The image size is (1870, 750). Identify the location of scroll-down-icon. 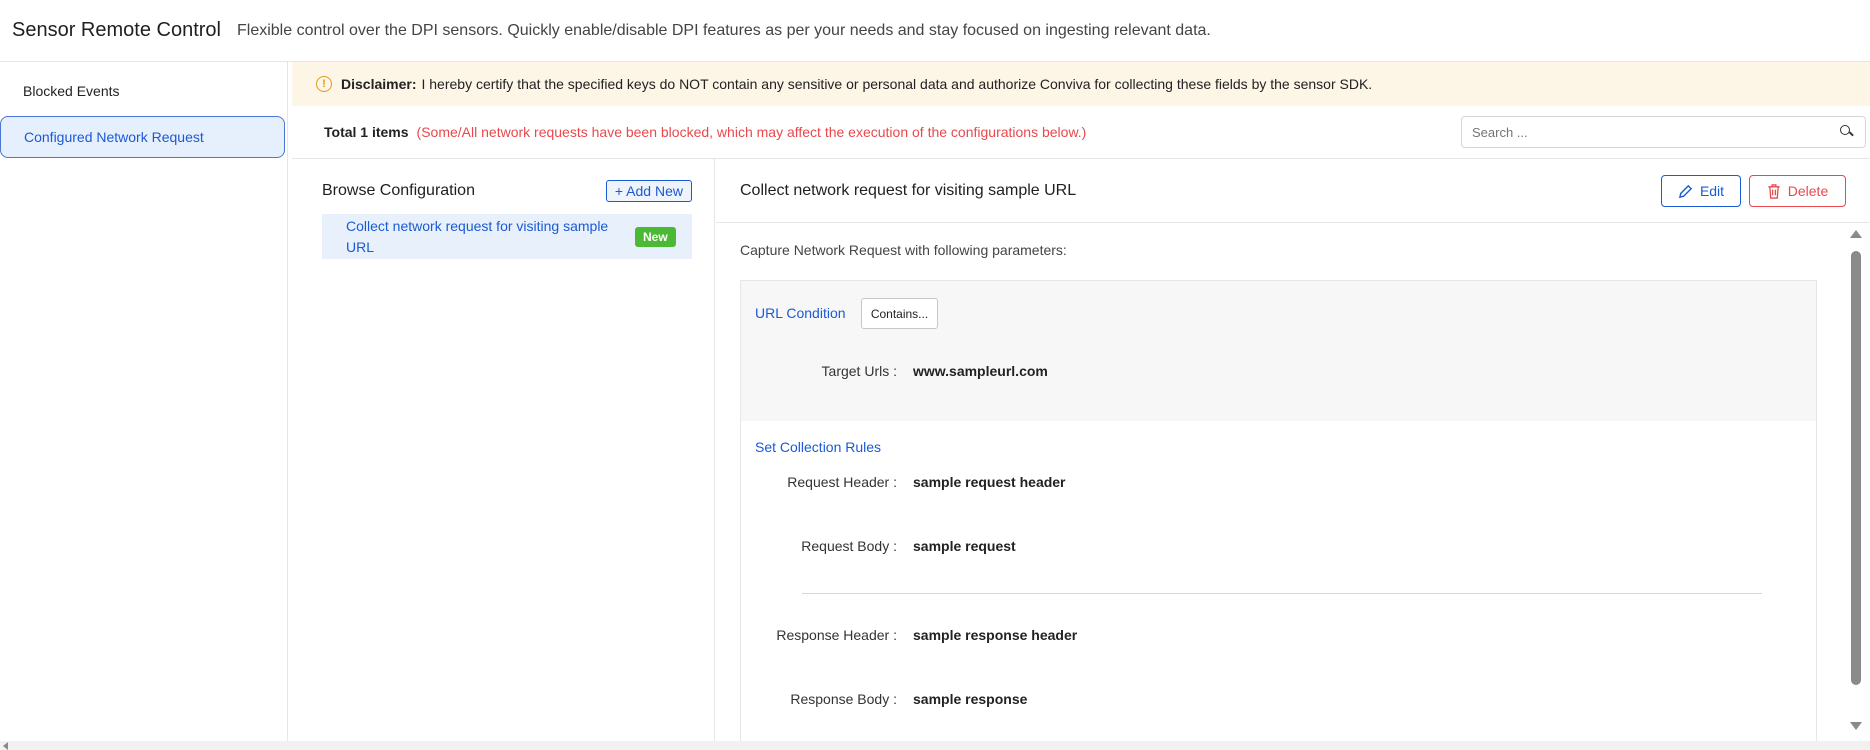
(1856, 726).